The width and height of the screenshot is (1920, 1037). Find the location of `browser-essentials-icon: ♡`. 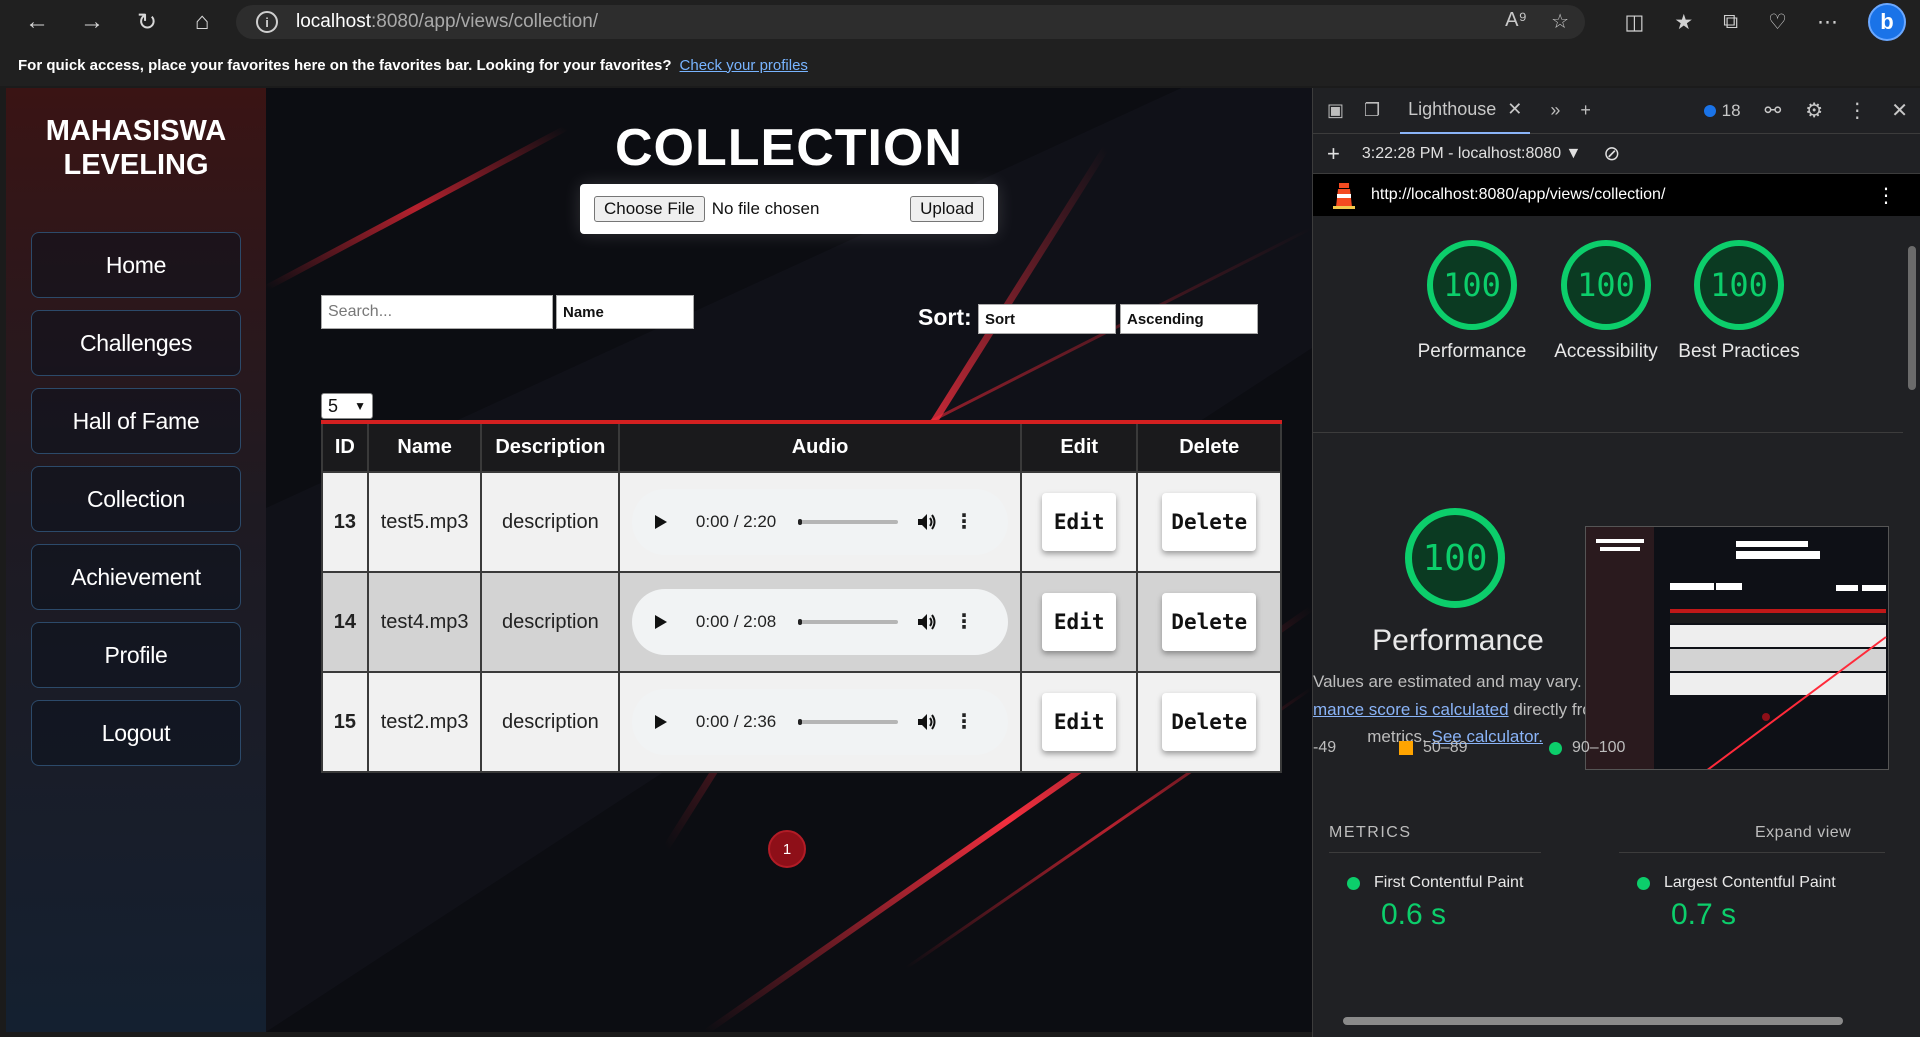

browser-essentials-icon: ♡ is located at coordinates (1777, 22).